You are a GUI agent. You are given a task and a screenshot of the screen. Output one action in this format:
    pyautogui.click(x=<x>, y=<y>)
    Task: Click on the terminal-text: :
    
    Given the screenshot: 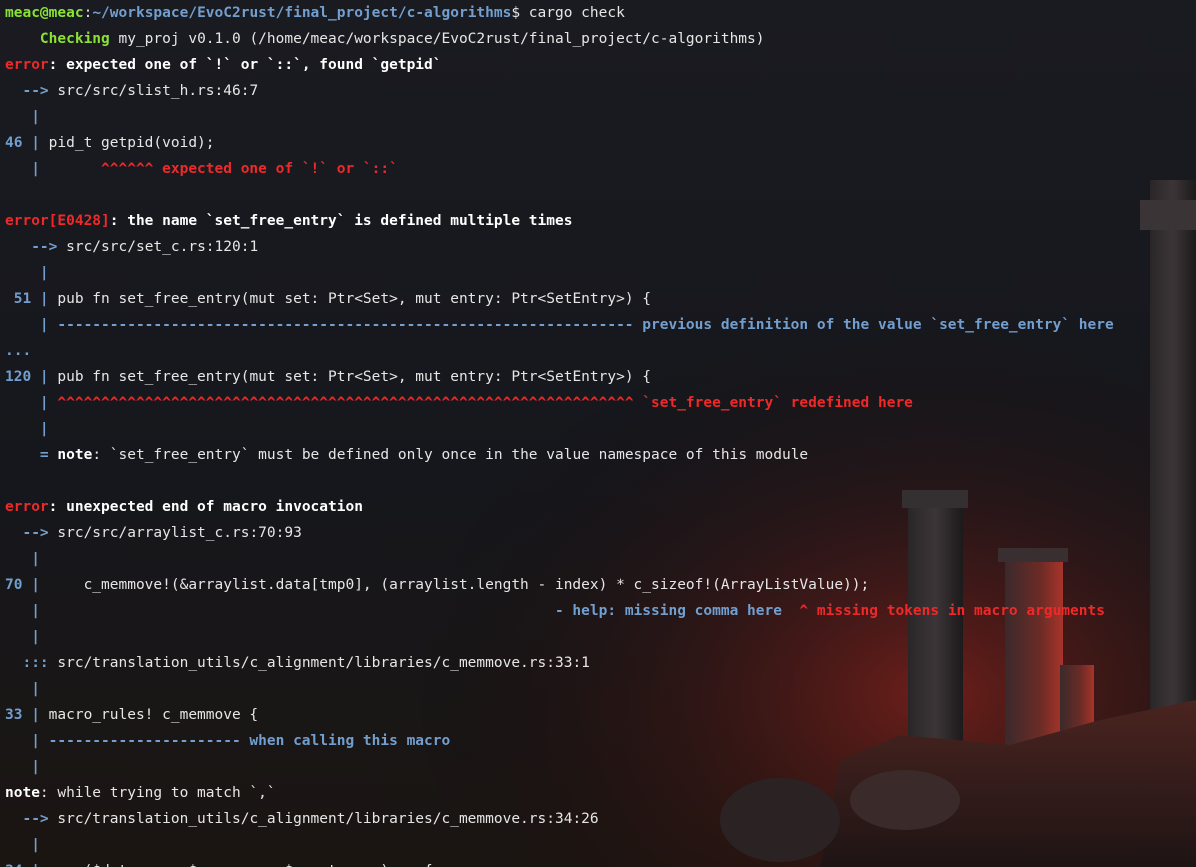 What is the action you would take?
    pyautogui.click(x=88, y=13)
    